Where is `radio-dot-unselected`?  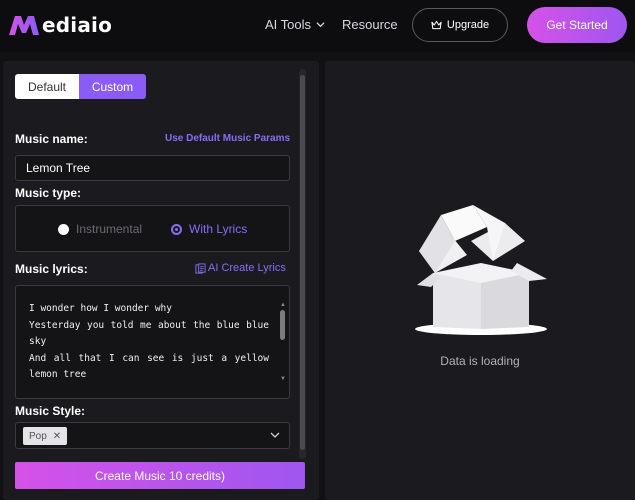
radio-dot-unselected is located at coordinates (63, 229).